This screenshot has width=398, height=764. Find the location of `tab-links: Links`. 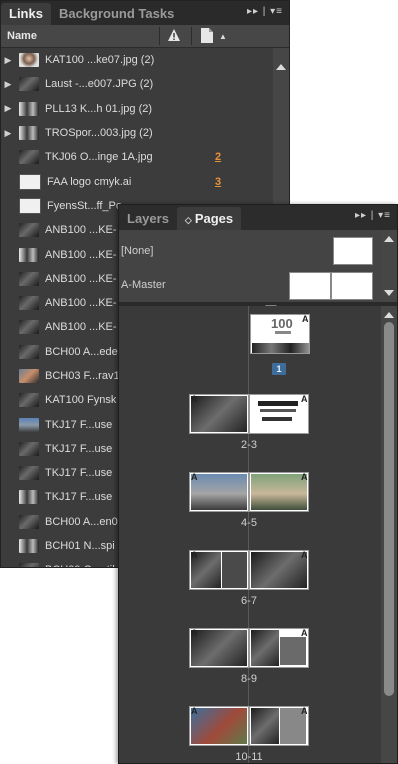

tab-links: Links is located at coordinates (26, 14).